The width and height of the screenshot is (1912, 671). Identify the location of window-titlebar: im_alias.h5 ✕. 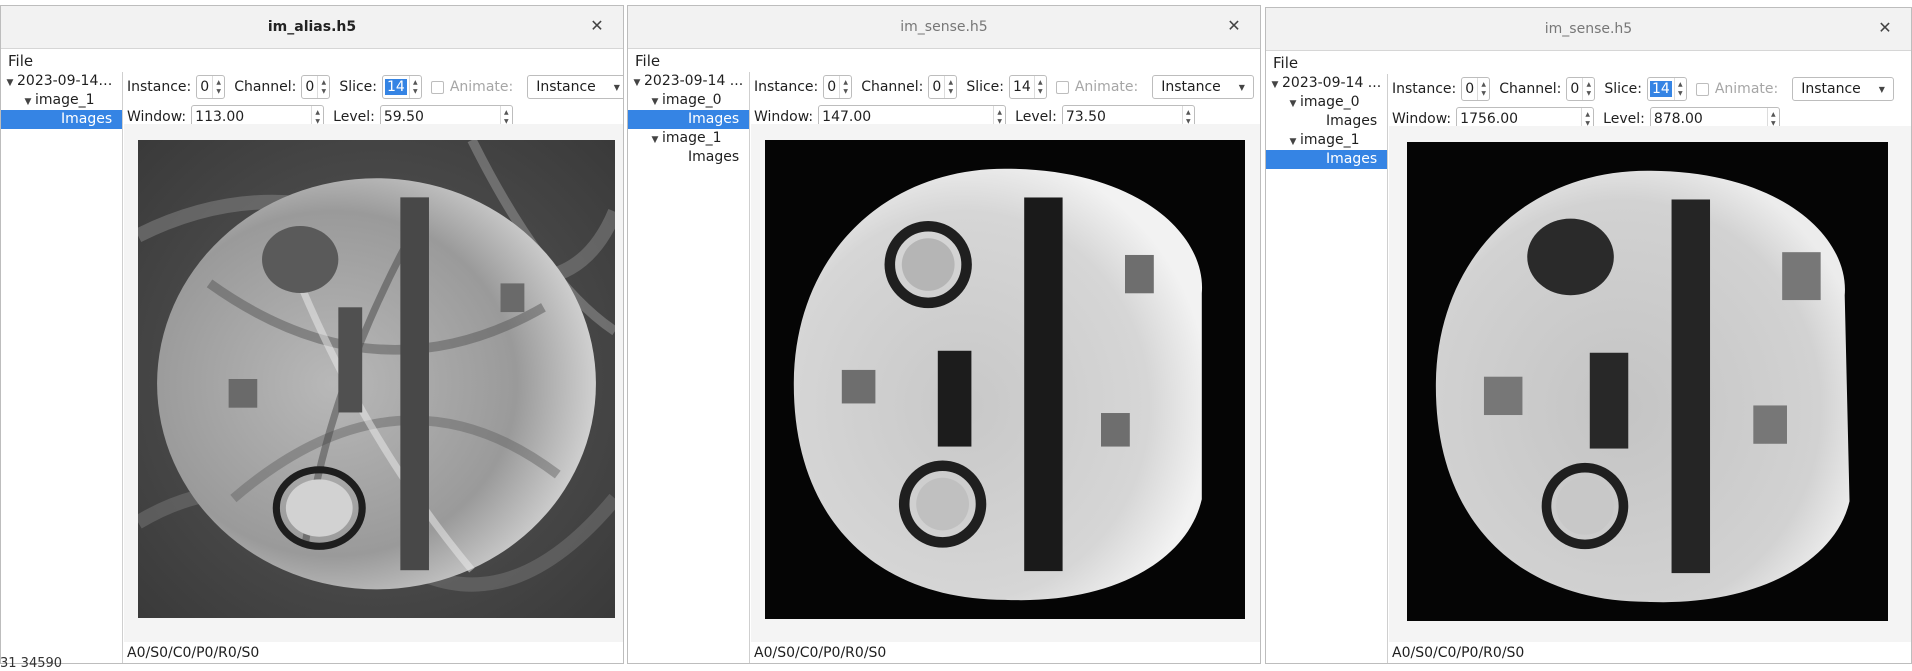
(312, 27).